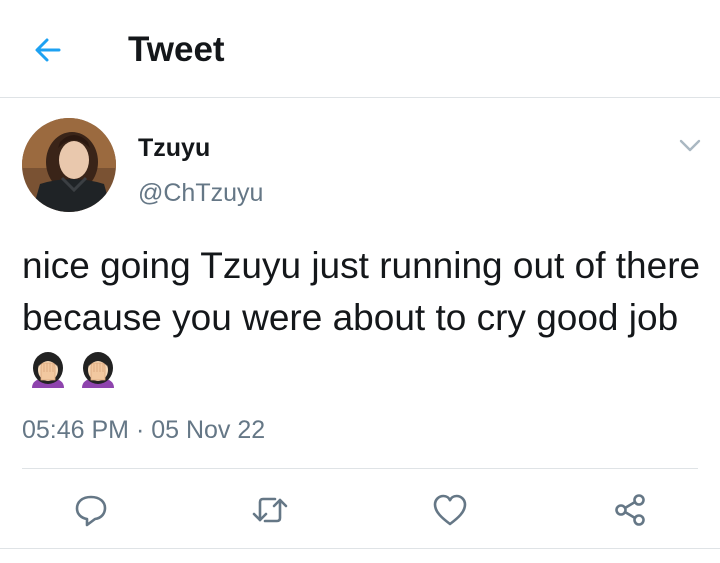  Describe the element at coordinates (176, 49) in the screenshot. I see `page-title: Tweet` at that location.